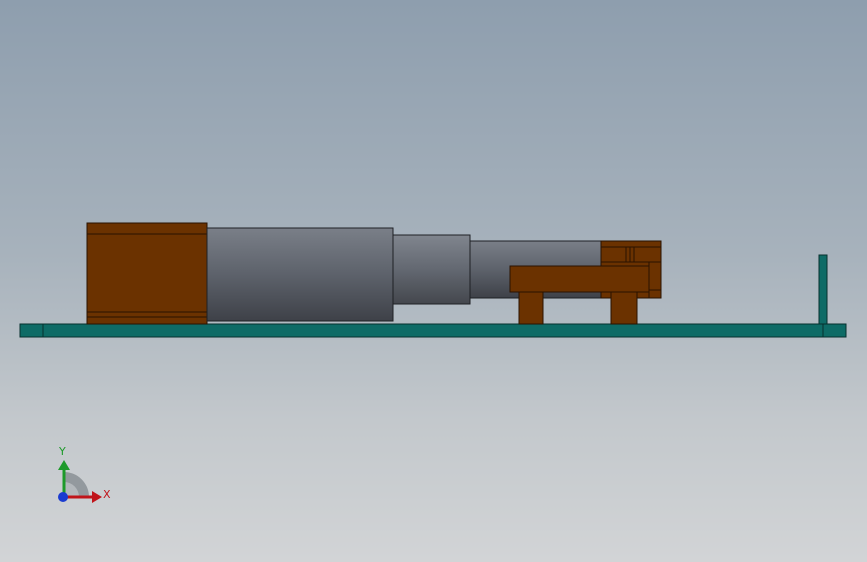 The image size is (867, 562). Describe the element at coordinates (433, 330) in the screenshot. I see `base-plate` at that location.